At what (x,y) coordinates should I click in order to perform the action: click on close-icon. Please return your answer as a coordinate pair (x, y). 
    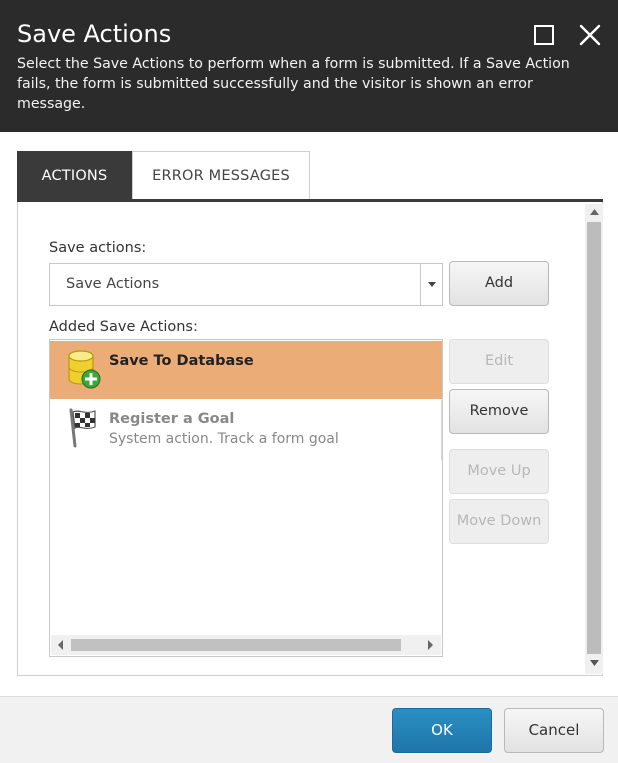
    Looking at the image, I should click on (590, 35).